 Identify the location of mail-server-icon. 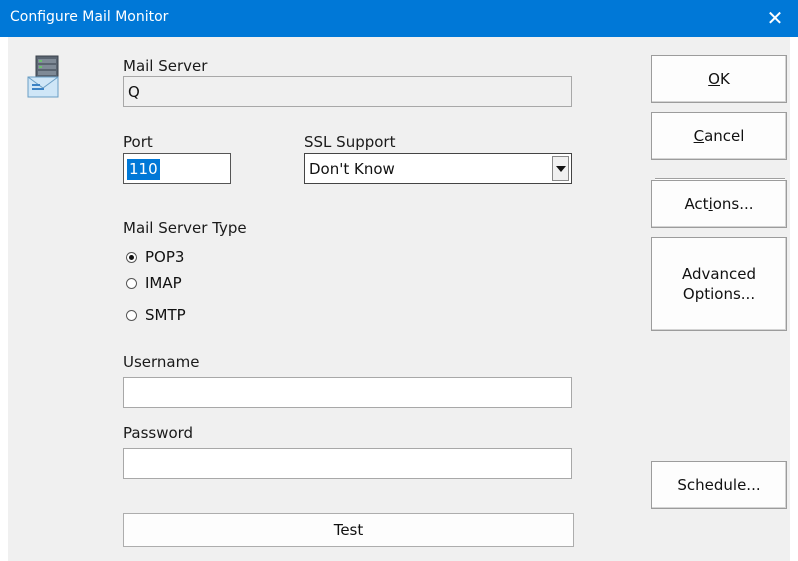
(48, 77).